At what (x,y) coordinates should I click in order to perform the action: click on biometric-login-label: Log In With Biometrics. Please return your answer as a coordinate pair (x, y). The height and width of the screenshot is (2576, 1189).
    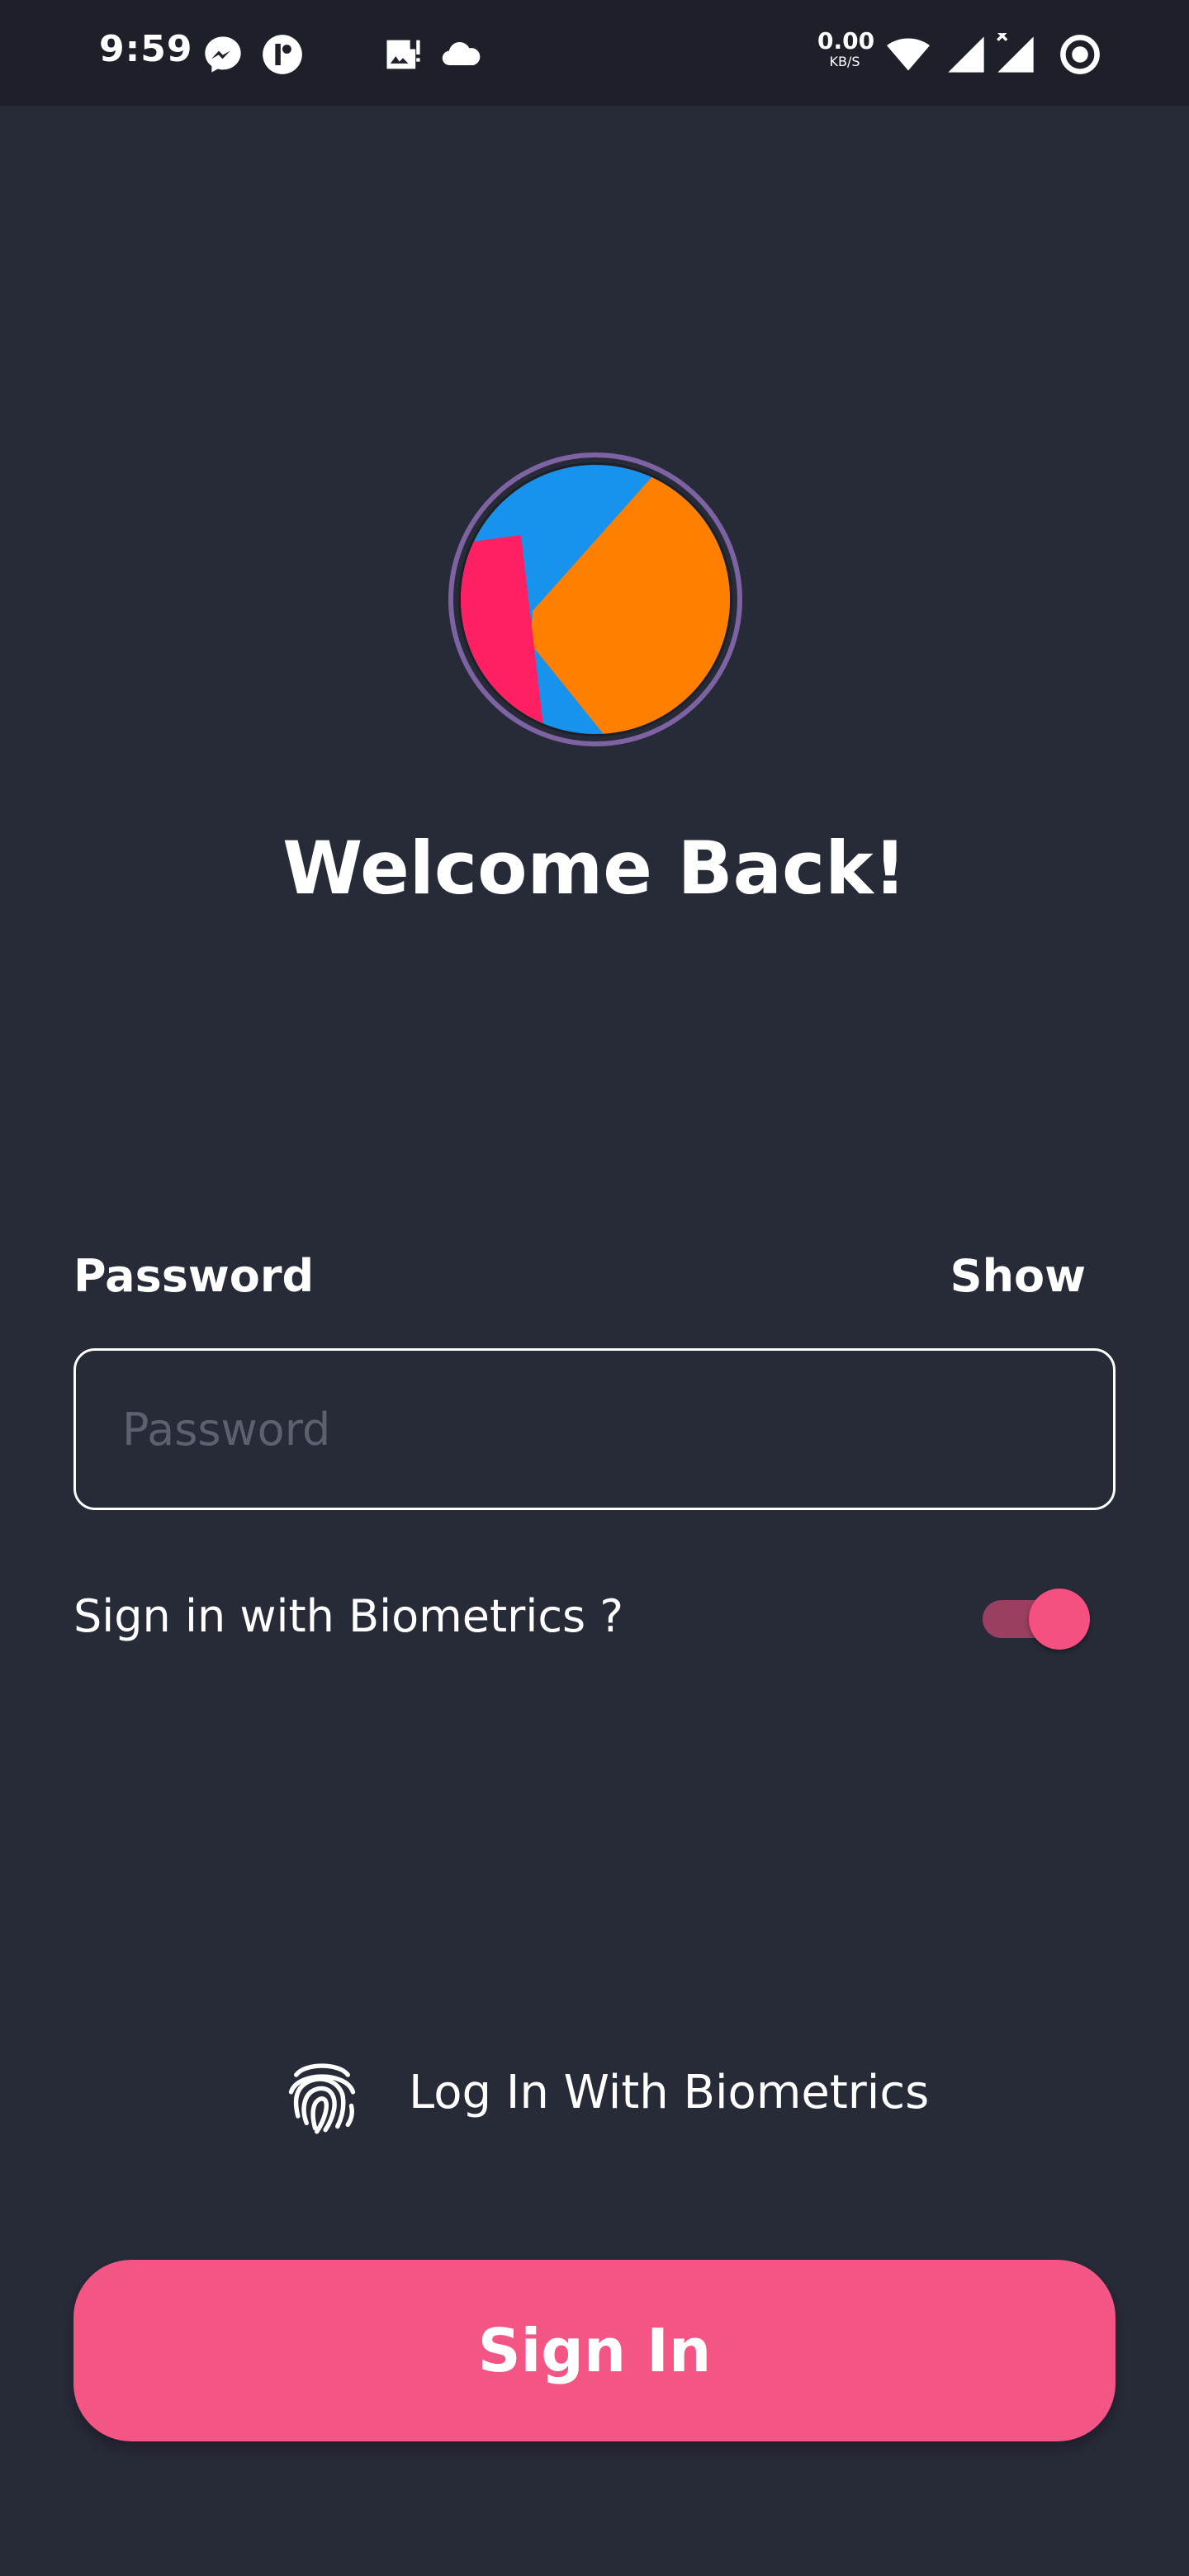
    Looking at the image, I should click on (669, 2092).